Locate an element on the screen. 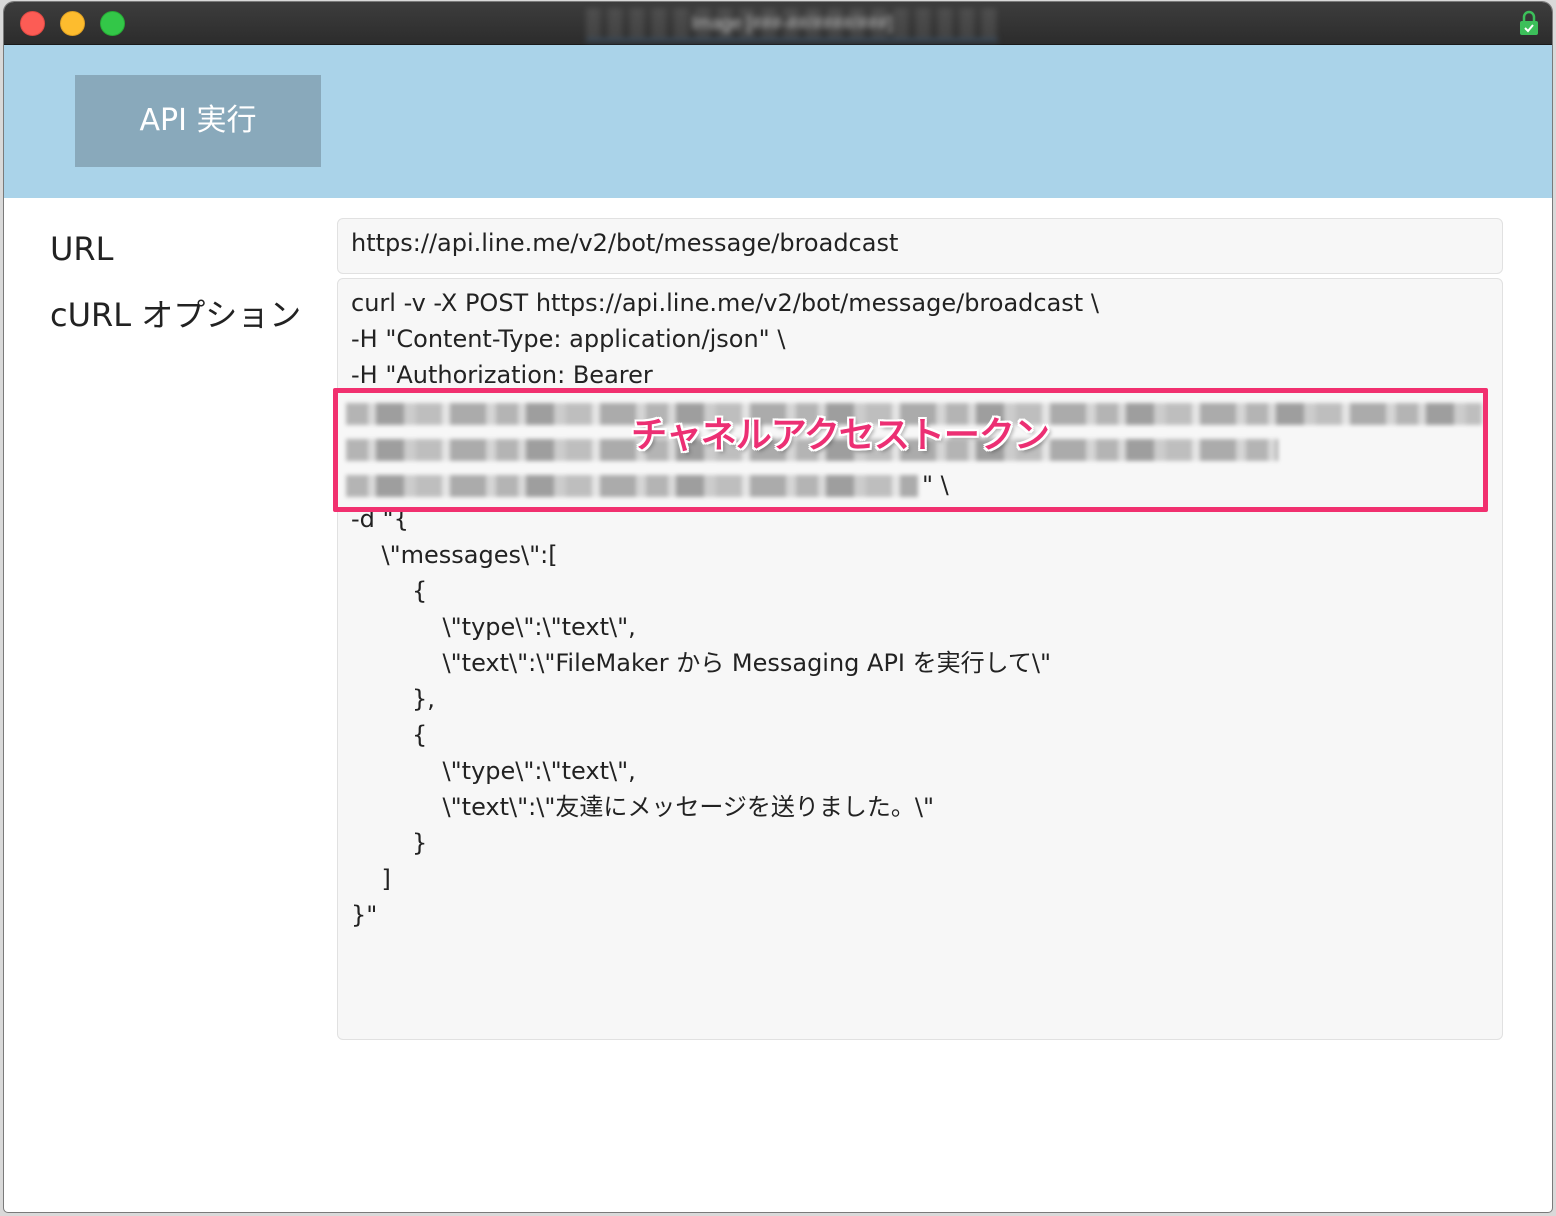  code-line: -H "Authorization: Bearer is located at coordinates (502, 375).